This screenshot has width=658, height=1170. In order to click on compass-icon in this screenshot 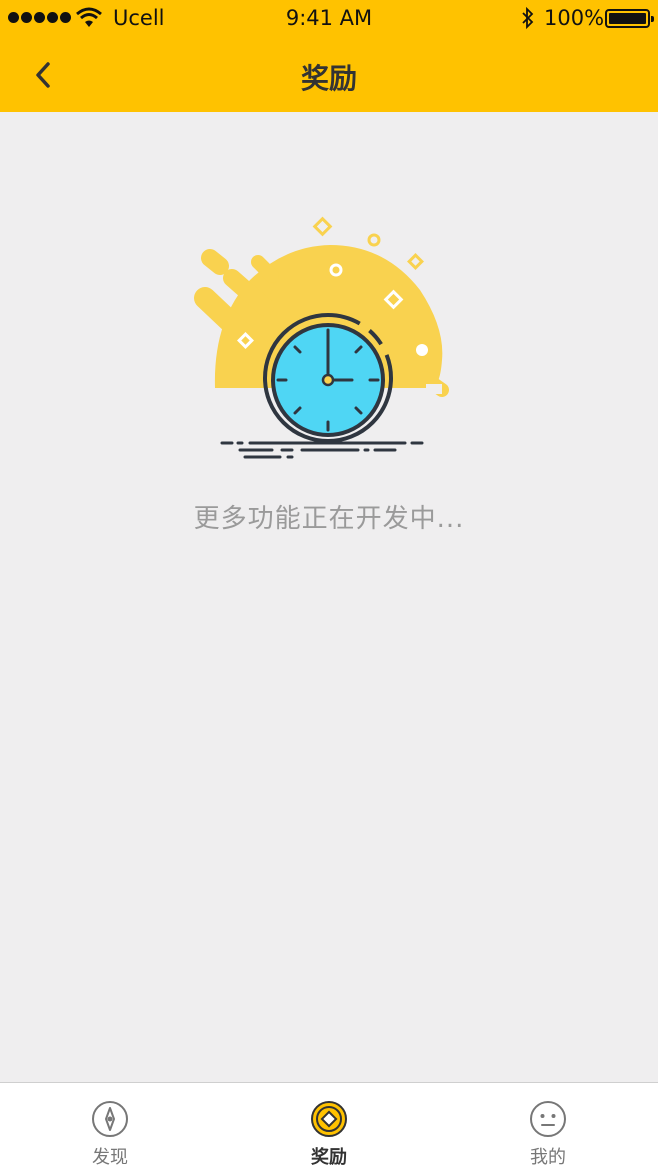, I will do `click(110, 1119)`.